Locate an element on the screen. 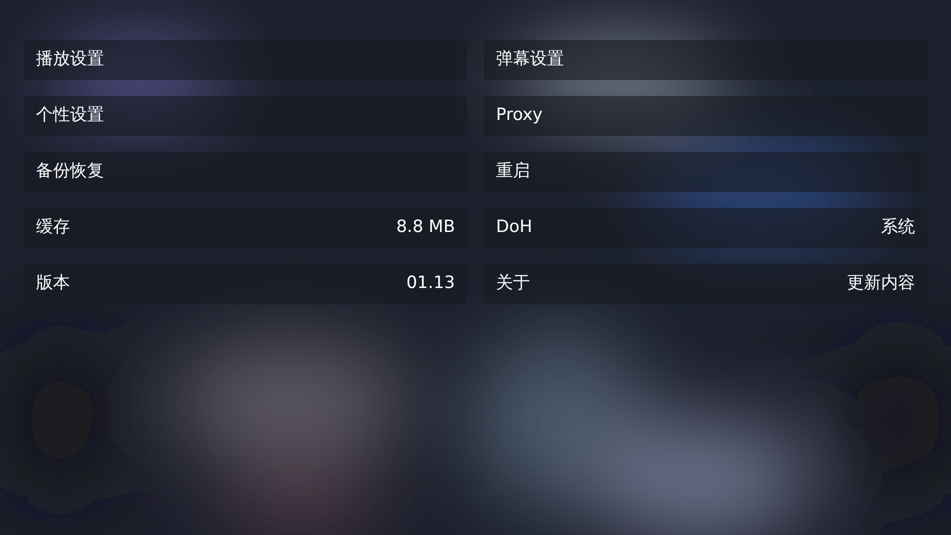 The width and height of the screenshot is (951, 535). settings-label: 重启 is located at coordinates (513, 172).